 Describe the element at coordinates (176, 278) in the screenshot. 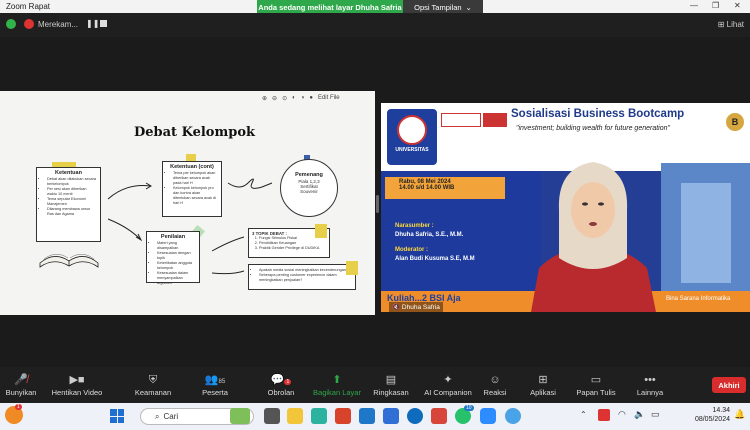

I see `penilaian-item: Kesesuaian dalam menyampaikan argumen` at that location.